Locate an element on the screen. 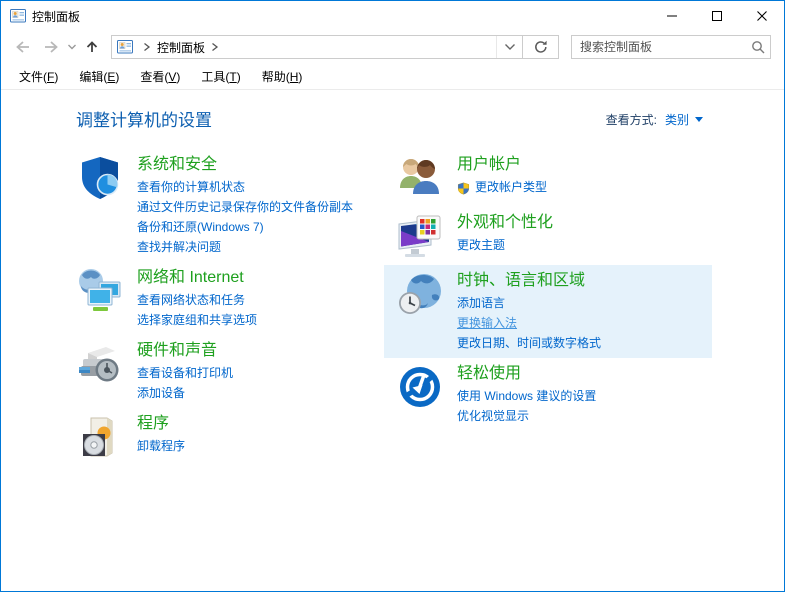  menu-view: 查看(V) is located at coordinates (160, 76).